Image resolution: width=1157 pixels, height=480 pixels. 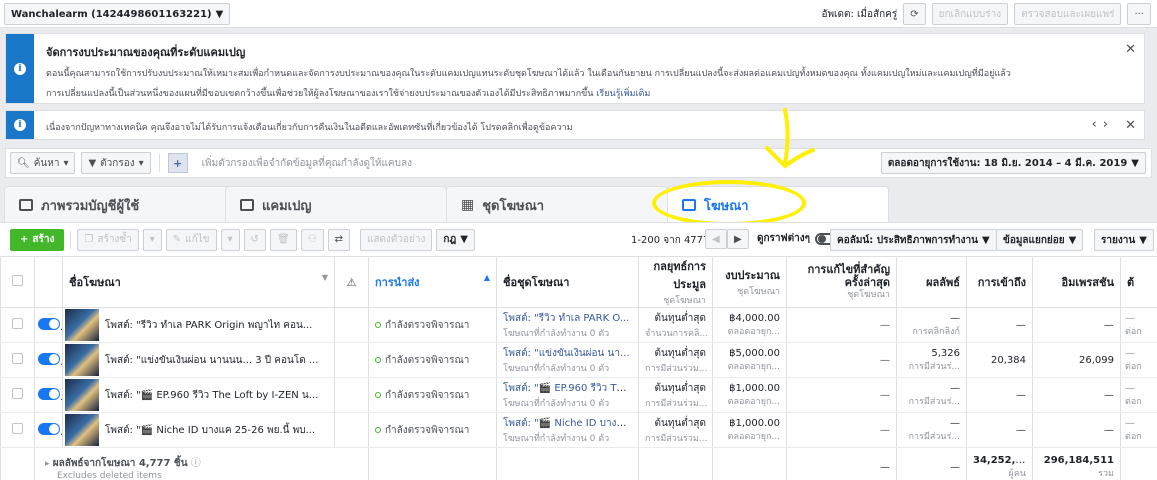 I want to click on delete-button: 🗑︎, so click(x=283, y=239).